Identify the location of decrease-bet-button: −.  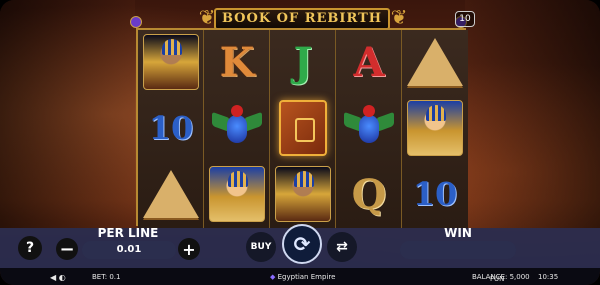
(67, 249).